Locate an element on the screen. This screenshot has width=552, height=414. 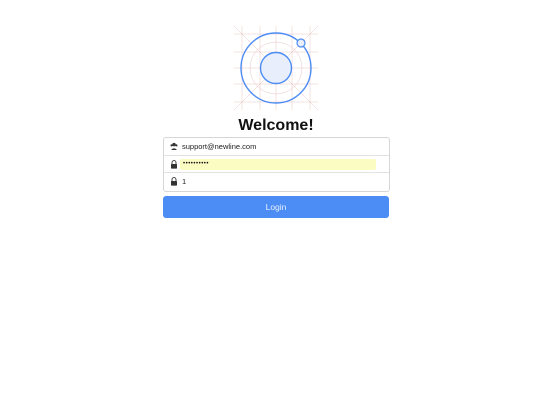
welcome-title: Welcome! is located at coordinates (276, 125).